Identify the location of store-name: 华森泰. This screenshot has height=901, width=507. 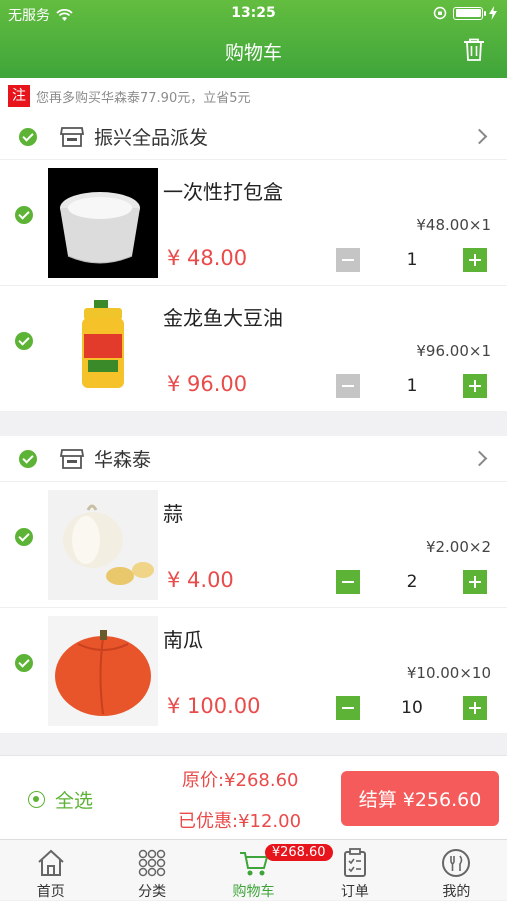
(123, 460).